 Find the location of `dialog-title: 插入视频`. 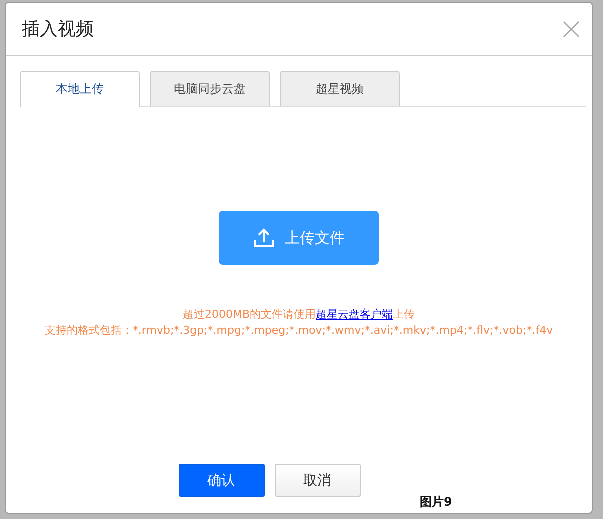

dialog-title: 插入视频 is located at coordinates (58, 29).